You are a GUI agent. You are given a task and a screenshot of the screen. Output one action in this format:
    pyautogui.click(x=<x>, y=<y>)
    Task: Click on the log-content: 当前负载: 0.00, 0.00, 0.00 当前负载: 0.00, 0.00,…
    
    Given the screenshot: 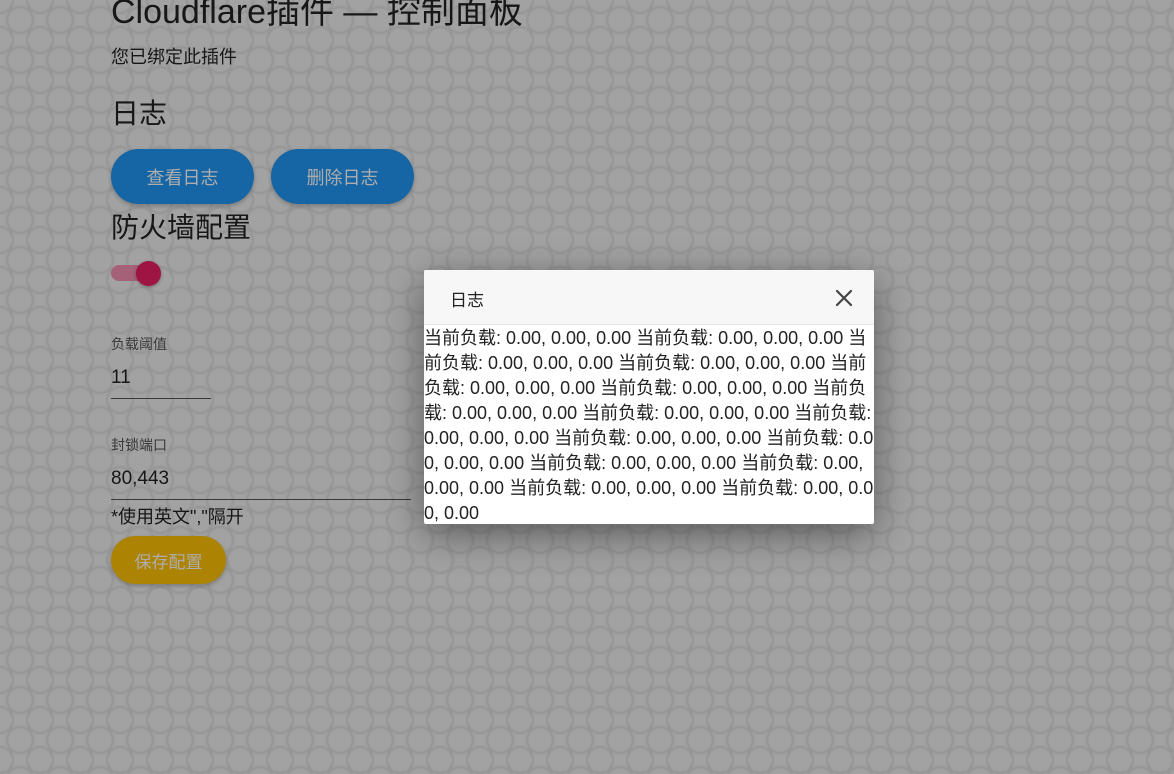 What is the action you would take?
    pyautogui.click(x=649, y=425)
    